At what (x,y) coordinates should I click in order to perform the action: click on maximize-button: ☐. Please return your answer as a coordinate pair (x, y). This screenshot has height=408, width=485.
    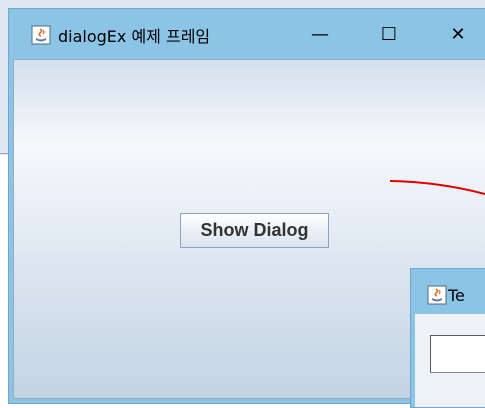
    Looking at the image, I should click on (389, 34).